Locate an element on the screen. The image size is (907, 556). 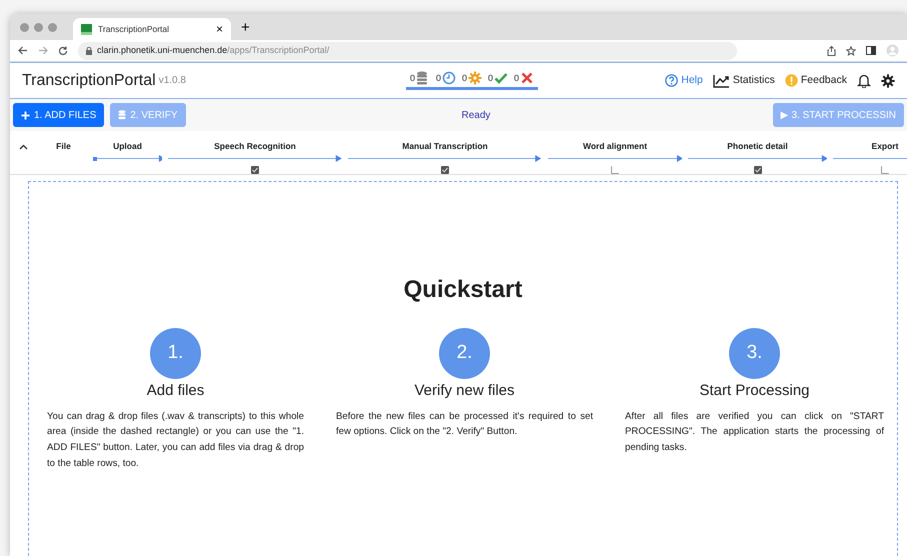
settings-icon is located at coordinates (888, 81).